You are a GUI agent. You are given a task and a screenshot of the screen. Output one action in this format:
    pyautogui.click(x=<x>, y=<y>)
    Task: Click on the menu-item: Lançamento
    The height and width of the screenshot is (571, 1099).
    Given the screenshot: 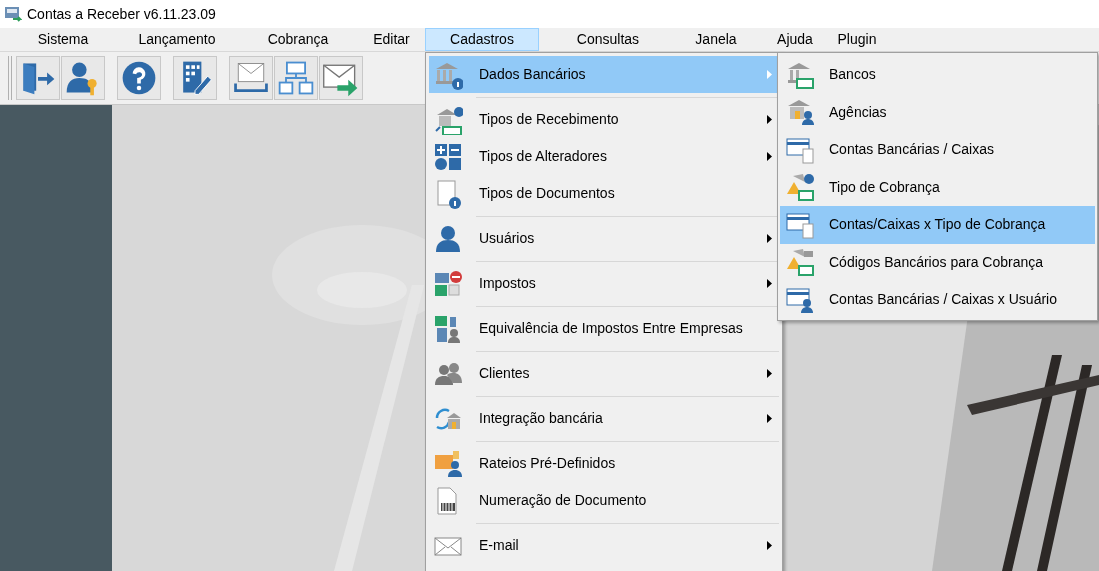 What is the action you would take?
    pyautogui.click(x=177, y=39)
    